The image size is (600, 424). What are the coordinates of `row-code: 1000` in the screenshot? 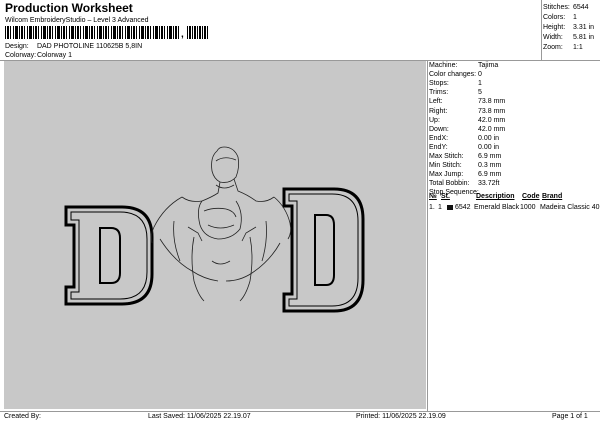 It's located at (528, 207).